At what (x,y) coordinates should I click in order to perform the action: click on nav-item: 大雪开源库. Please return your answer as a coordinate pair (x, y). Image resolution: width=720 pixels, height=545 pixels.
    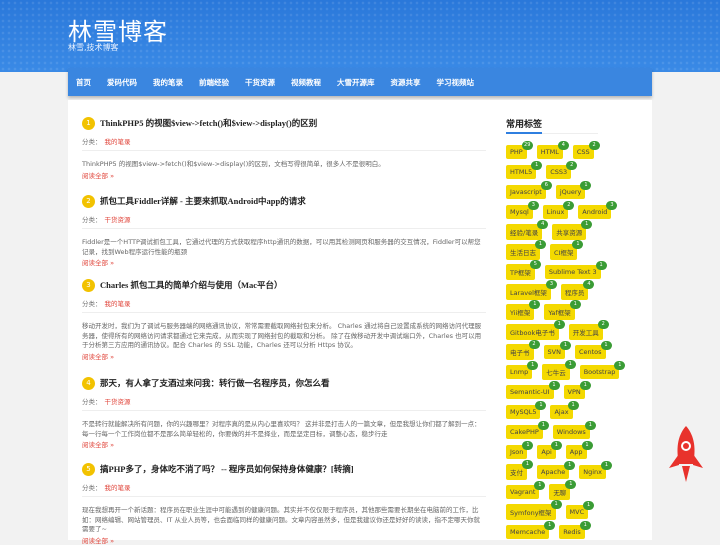
    Looking at the image, I should click on (356, 82).